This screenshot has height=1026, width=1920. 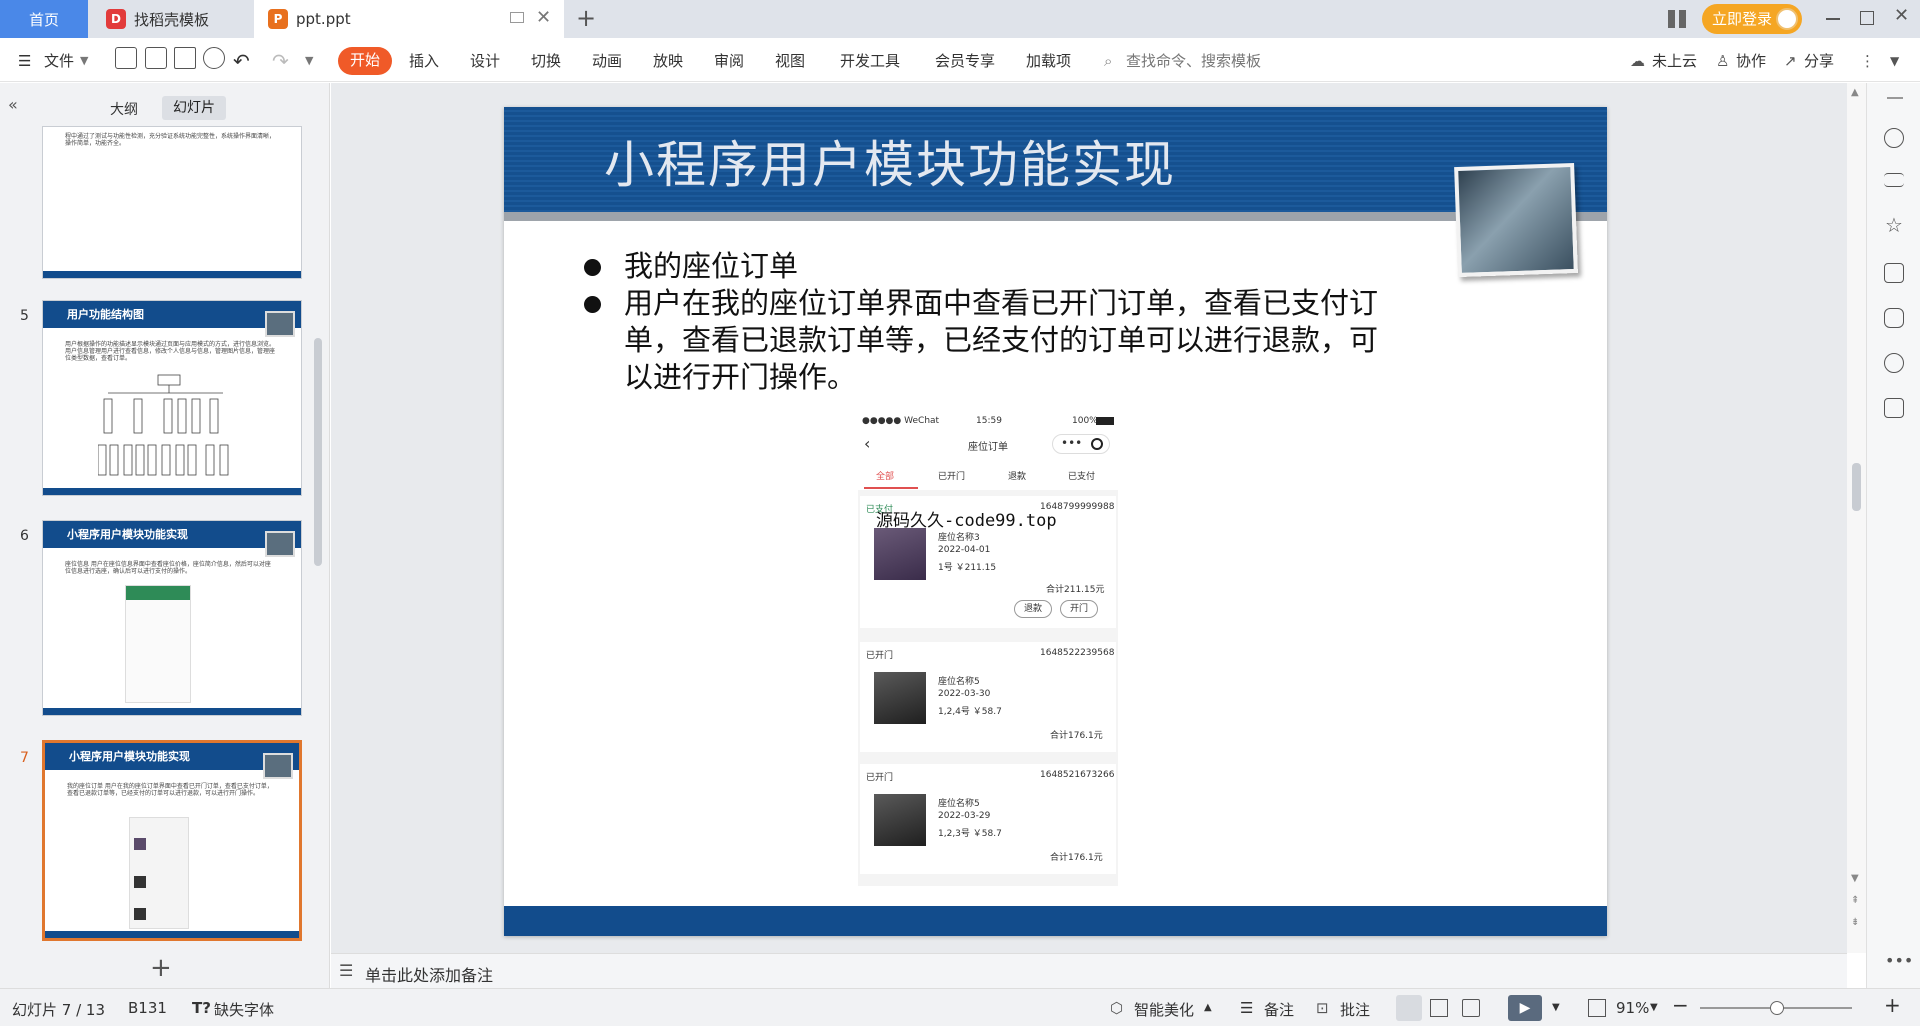 I want to click on next-slide-icon: ⇟, so click(x=1855, y=922).